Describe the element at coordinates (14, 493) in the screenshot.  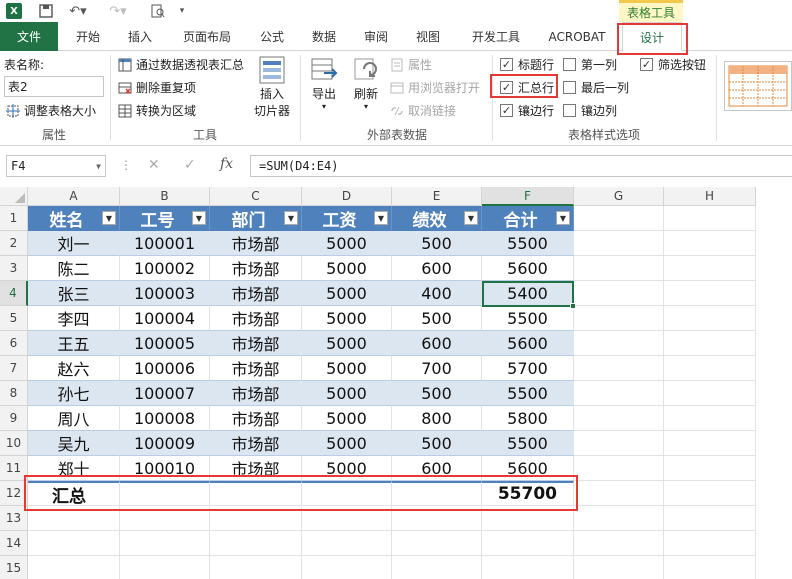
I see `row-header-12: 12` at that location.